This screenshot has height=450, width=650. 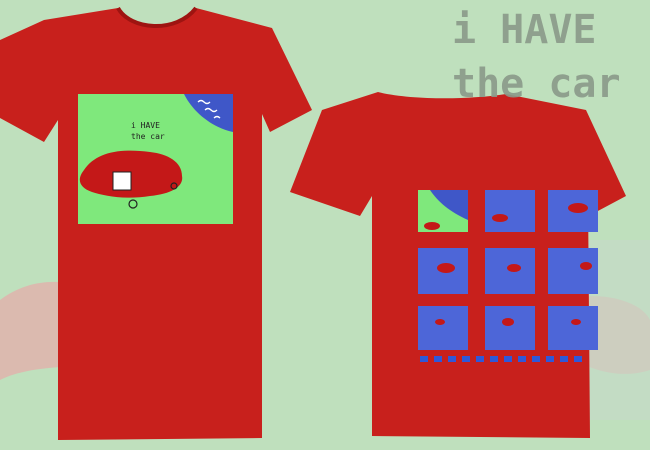 I want to click on driver-face-icon, so click(x=122, y=181).